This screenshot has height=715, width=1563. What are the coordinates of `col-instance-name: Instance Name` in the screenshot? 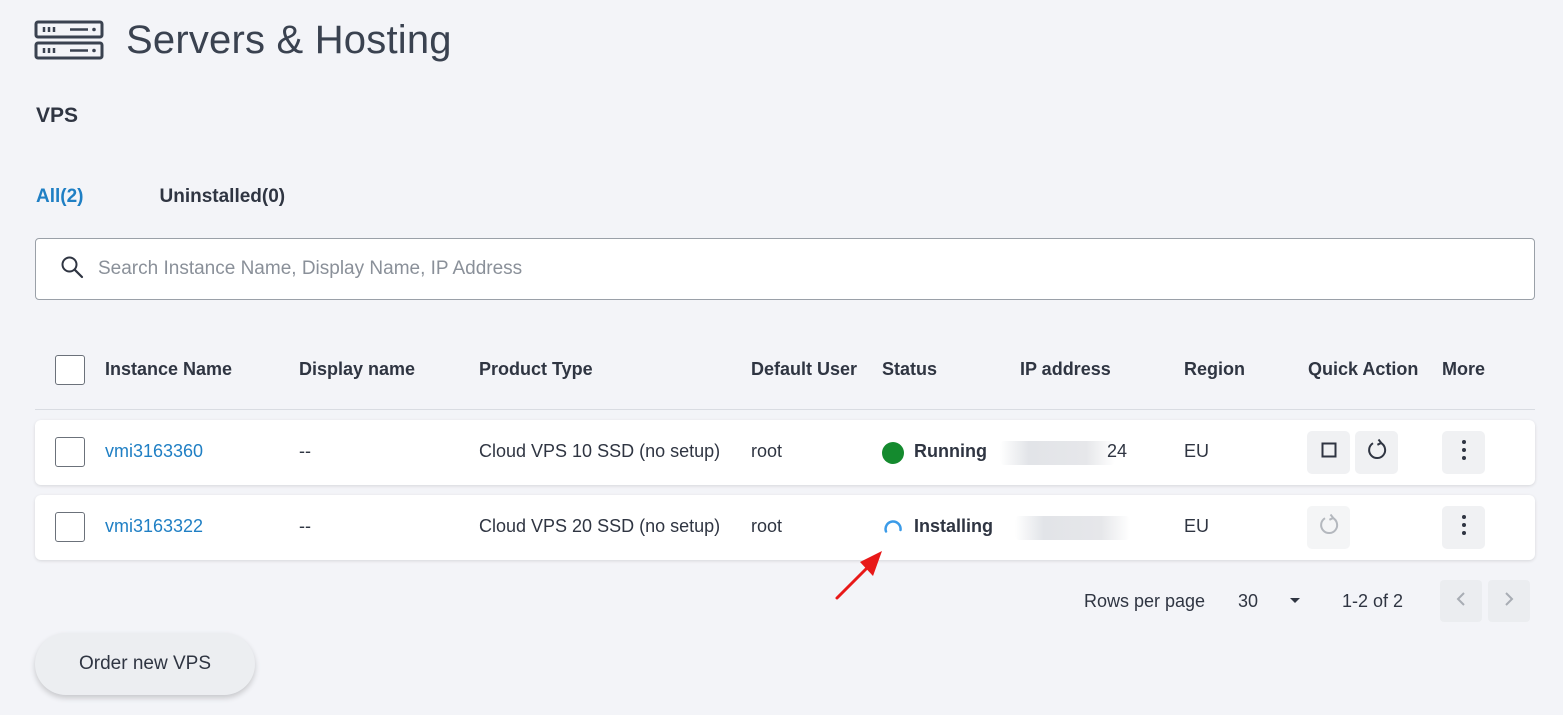 It's located at (168, 369).